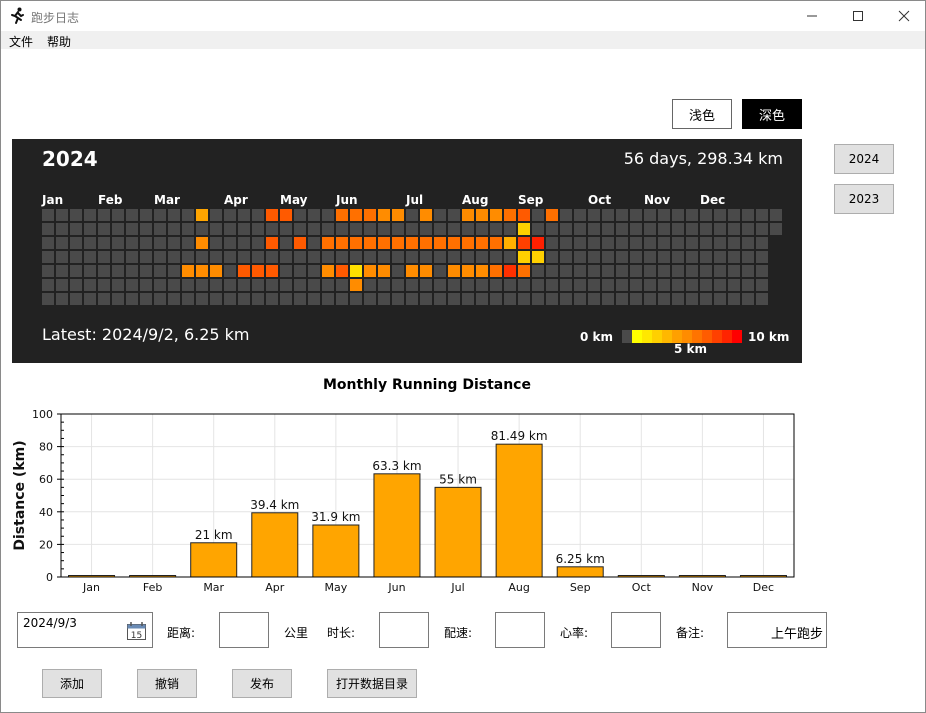  I want to click on note-input: 上午跑步, so click(777, 630).